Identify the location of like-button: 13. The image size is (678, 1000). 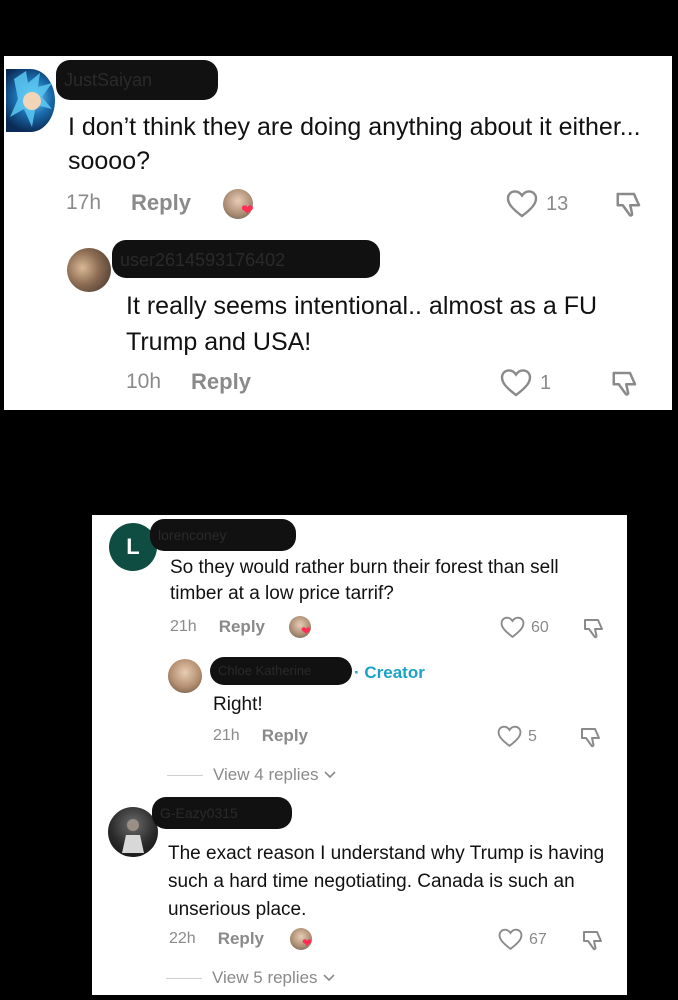
(537, 204).